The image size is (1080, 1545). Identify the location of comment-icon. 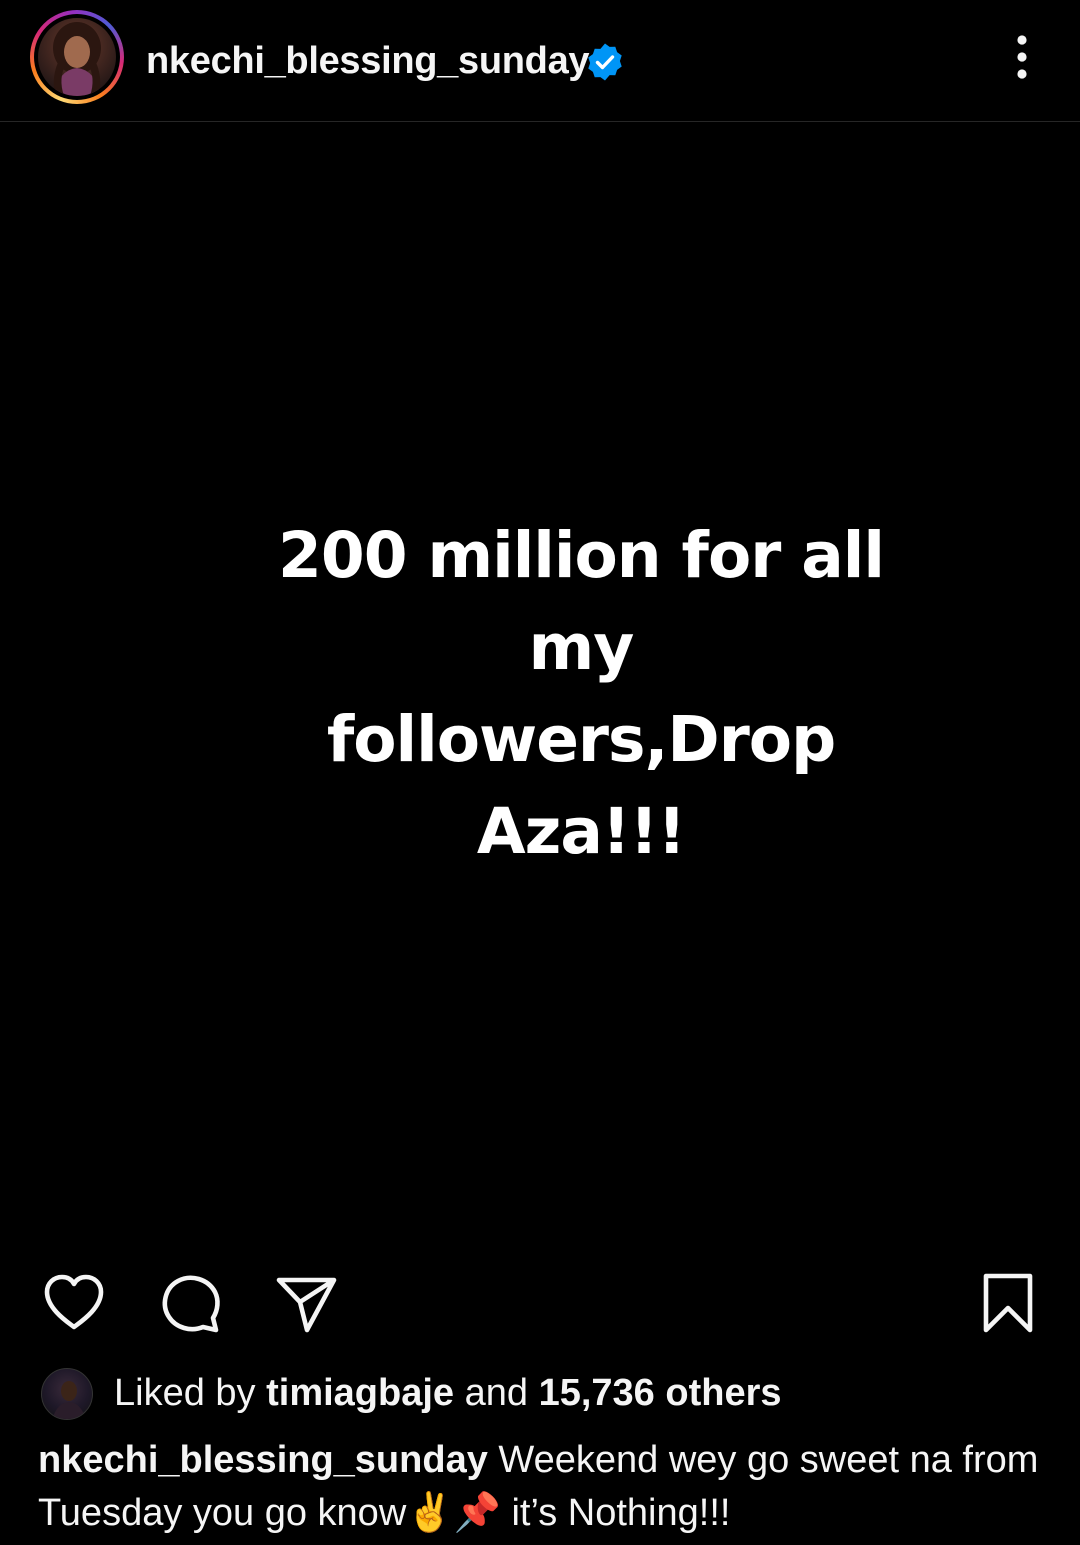
(191, 1303).